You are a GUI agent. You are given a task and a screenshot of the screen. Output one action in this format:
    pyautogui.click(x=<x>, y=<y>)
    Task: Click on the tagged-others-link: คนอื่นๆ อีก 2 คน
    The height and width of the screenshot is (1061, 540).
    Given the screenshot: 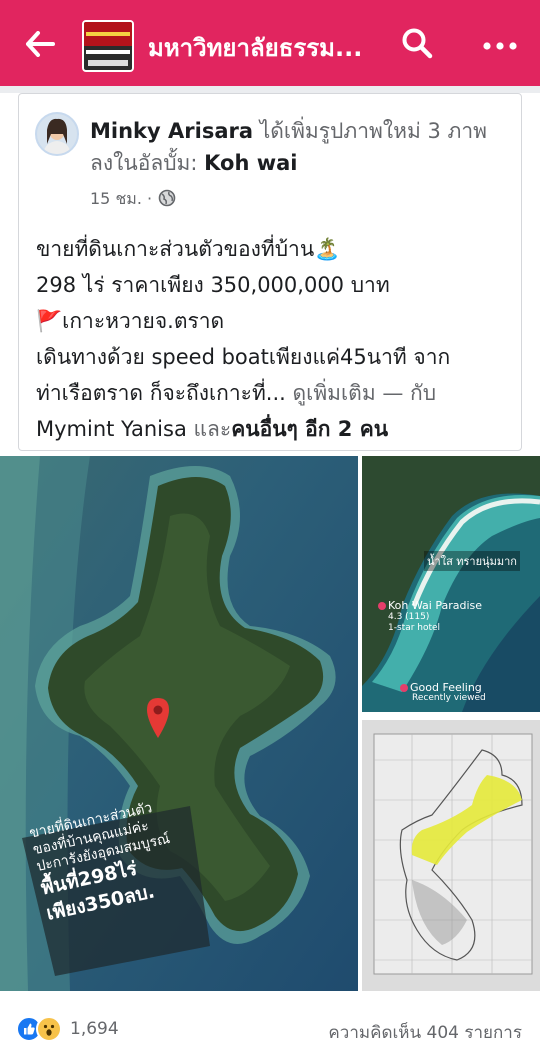 What is the action you would take?
    pyautogui.click(x=309, y=429)
    